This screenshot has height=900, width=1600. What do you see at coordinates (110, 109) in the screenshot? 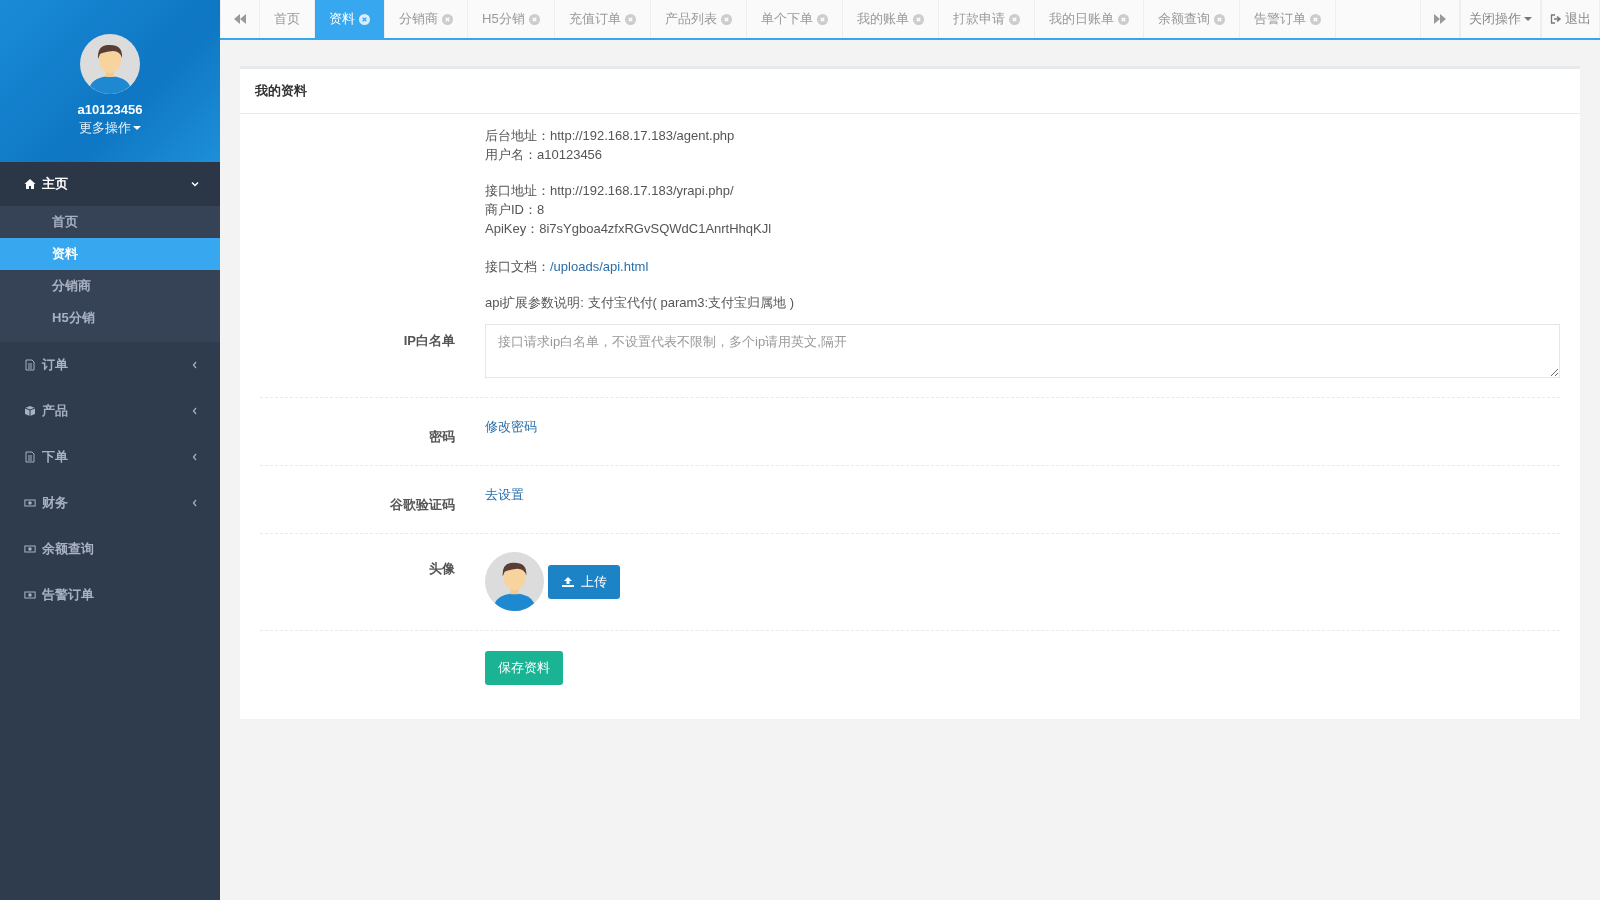
I see `username: a10123456` at bounding box center [110, 109].